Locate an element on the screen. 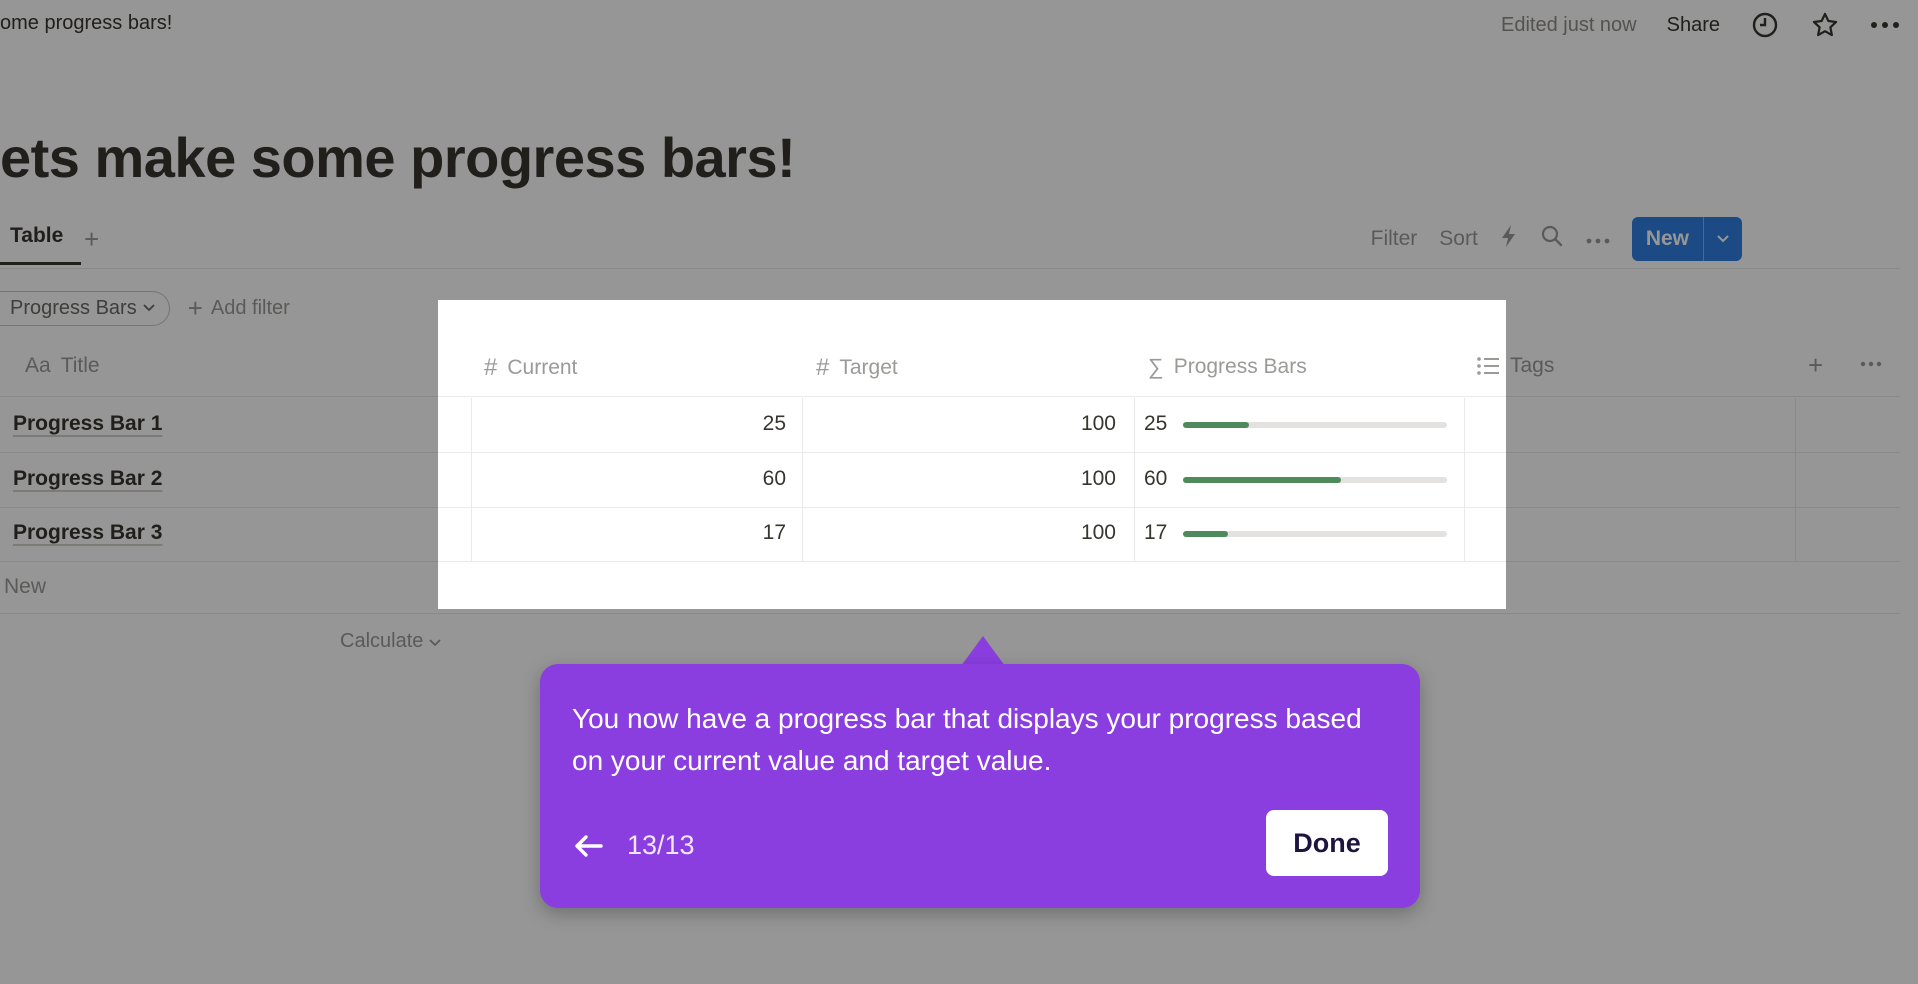  calculate-label: Calculate is located at coordinates (382, 641).